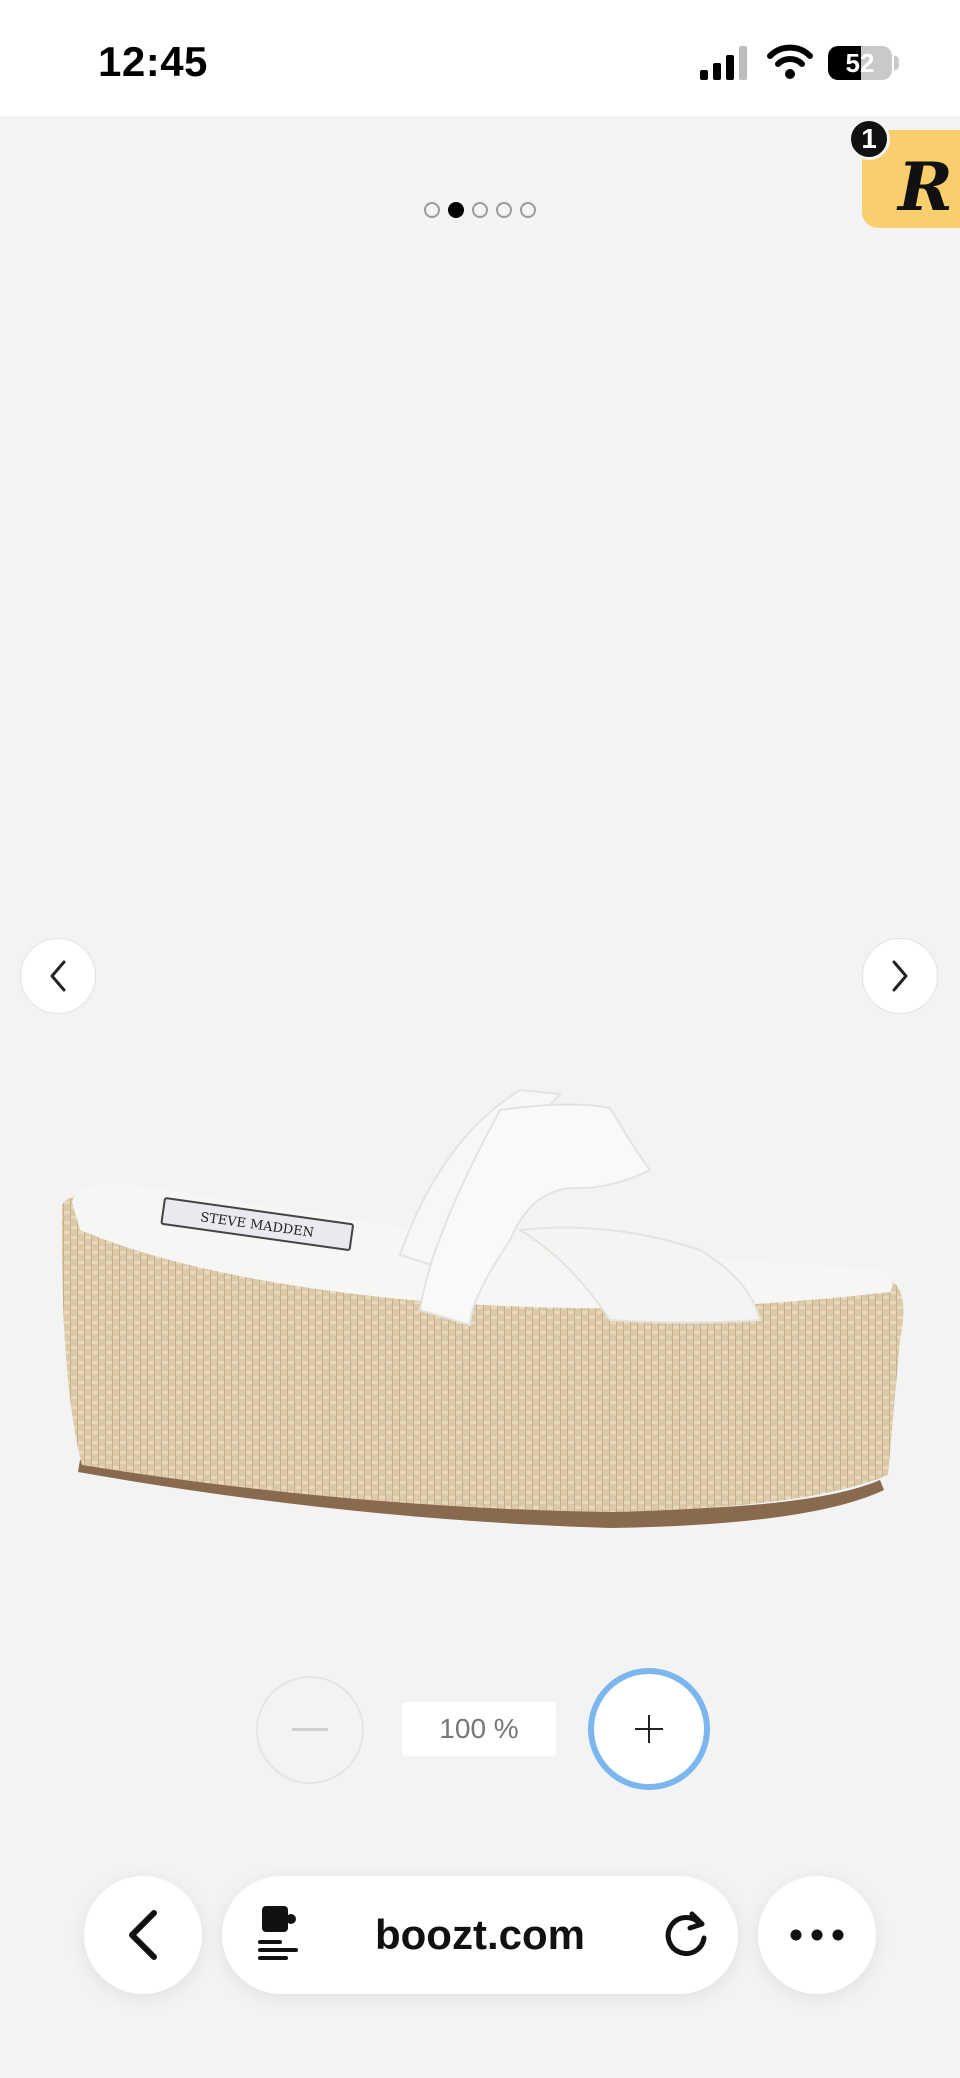 This screenshot has width=960, height=2078. I want to click on image-pagination, so click(480, 210).